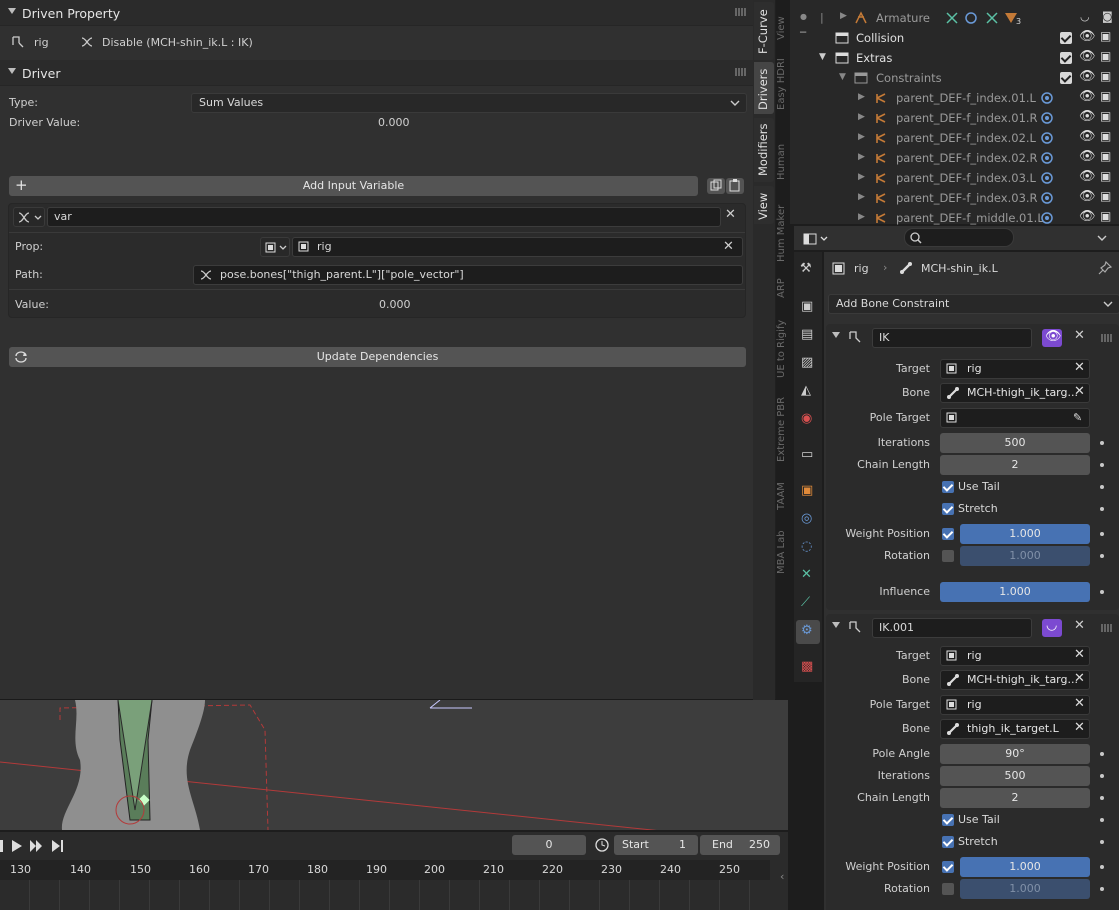 This screenshot has height=910, width=1119. Describe the element at coordinates (764, 31) in the screenshot. I see `tab-fcurve: F-Curve` at that location.